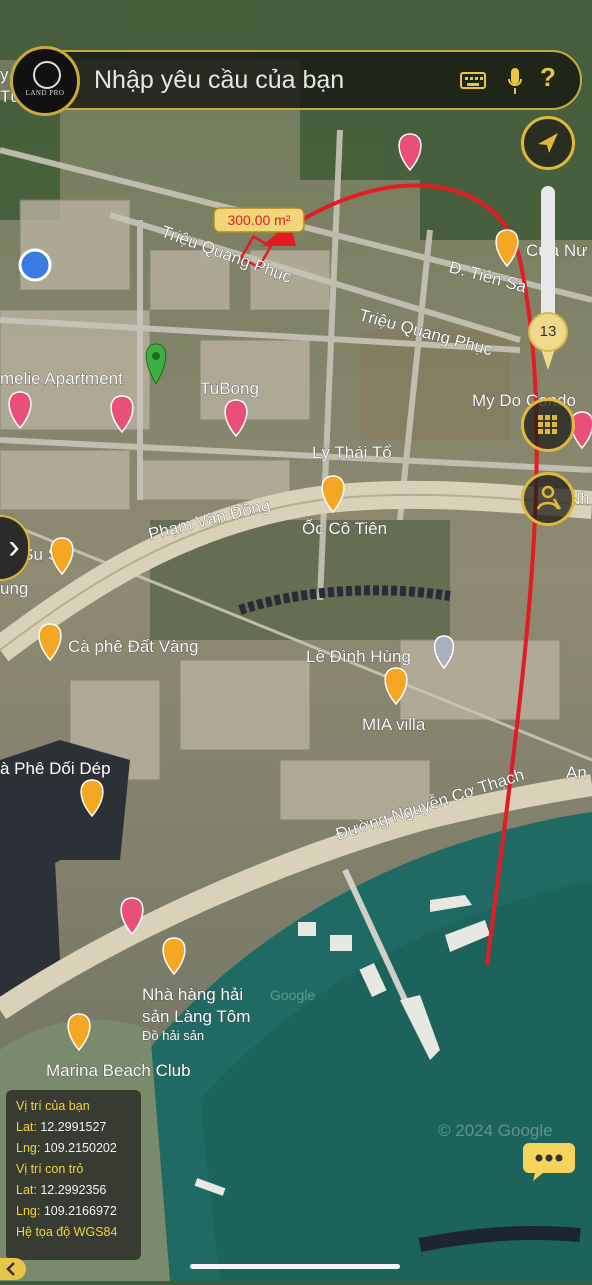  I want to click on layers-button, so click(548, 425).